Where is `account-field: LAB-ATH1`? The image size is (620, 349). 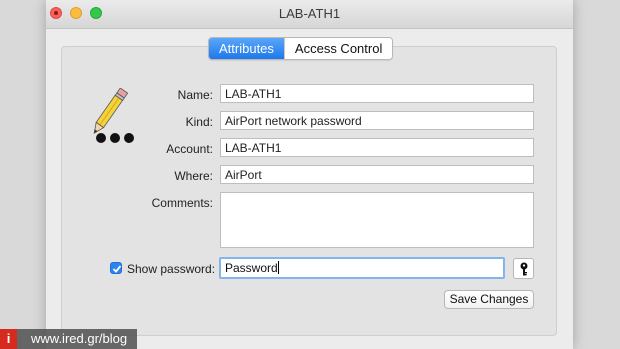
account-field: LAB-ATH1 is located at coordinates (377, 147).